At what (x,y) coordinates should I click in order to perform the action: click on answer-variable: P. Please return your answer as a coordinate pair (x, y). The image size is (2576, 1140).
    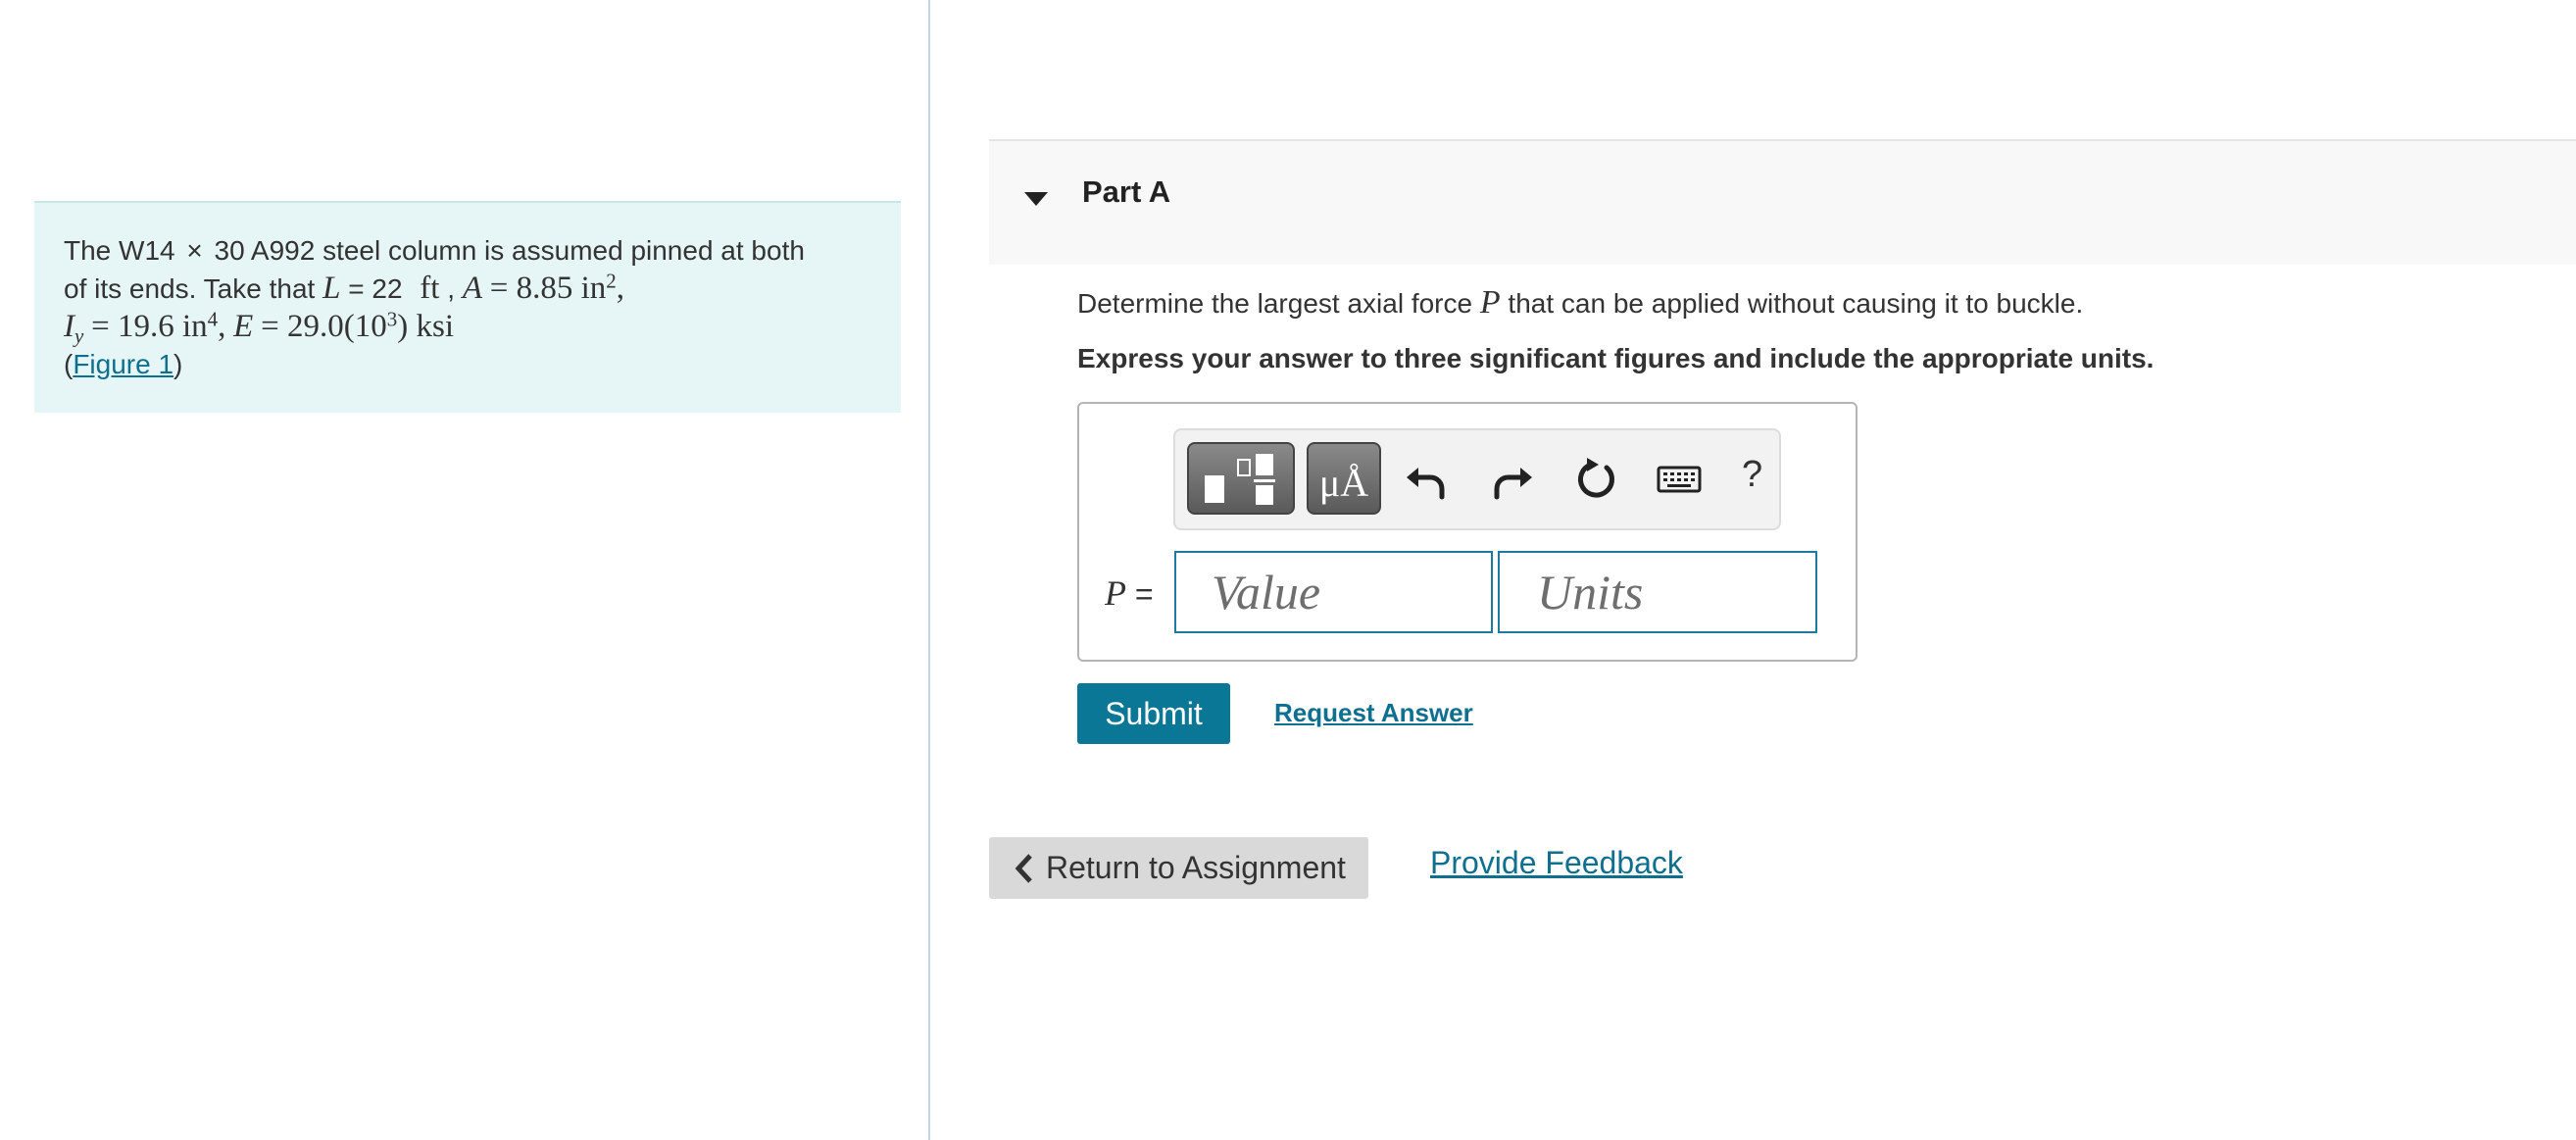
    Looking at the image, I should click on (1115, 593).